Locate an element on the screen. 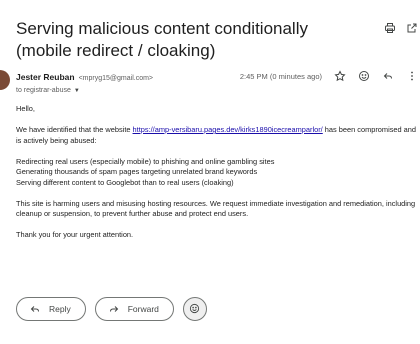 This screenshot has height=344, width=420. forward-label: Forward is located at coordinates (143, 309).